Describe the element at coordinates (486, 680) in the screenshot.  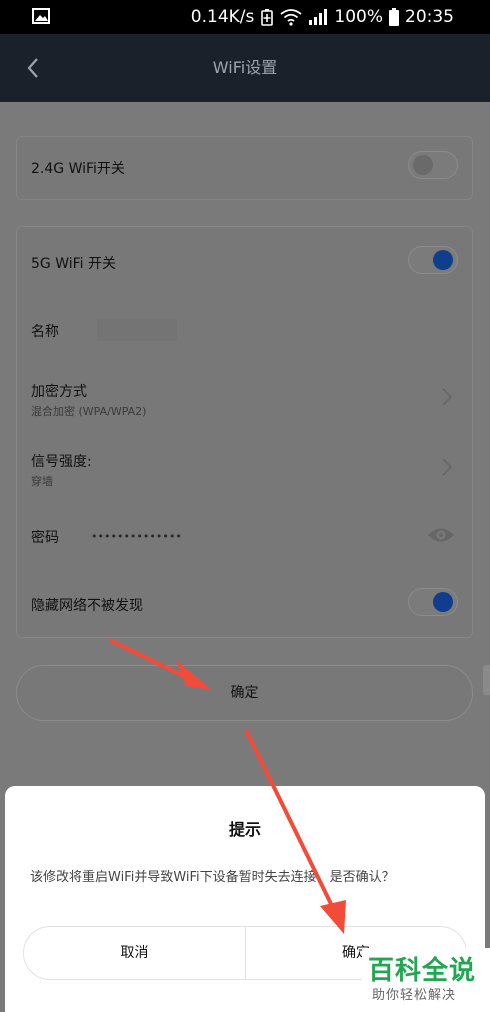
I see `scrollbar-thumb` at that location.